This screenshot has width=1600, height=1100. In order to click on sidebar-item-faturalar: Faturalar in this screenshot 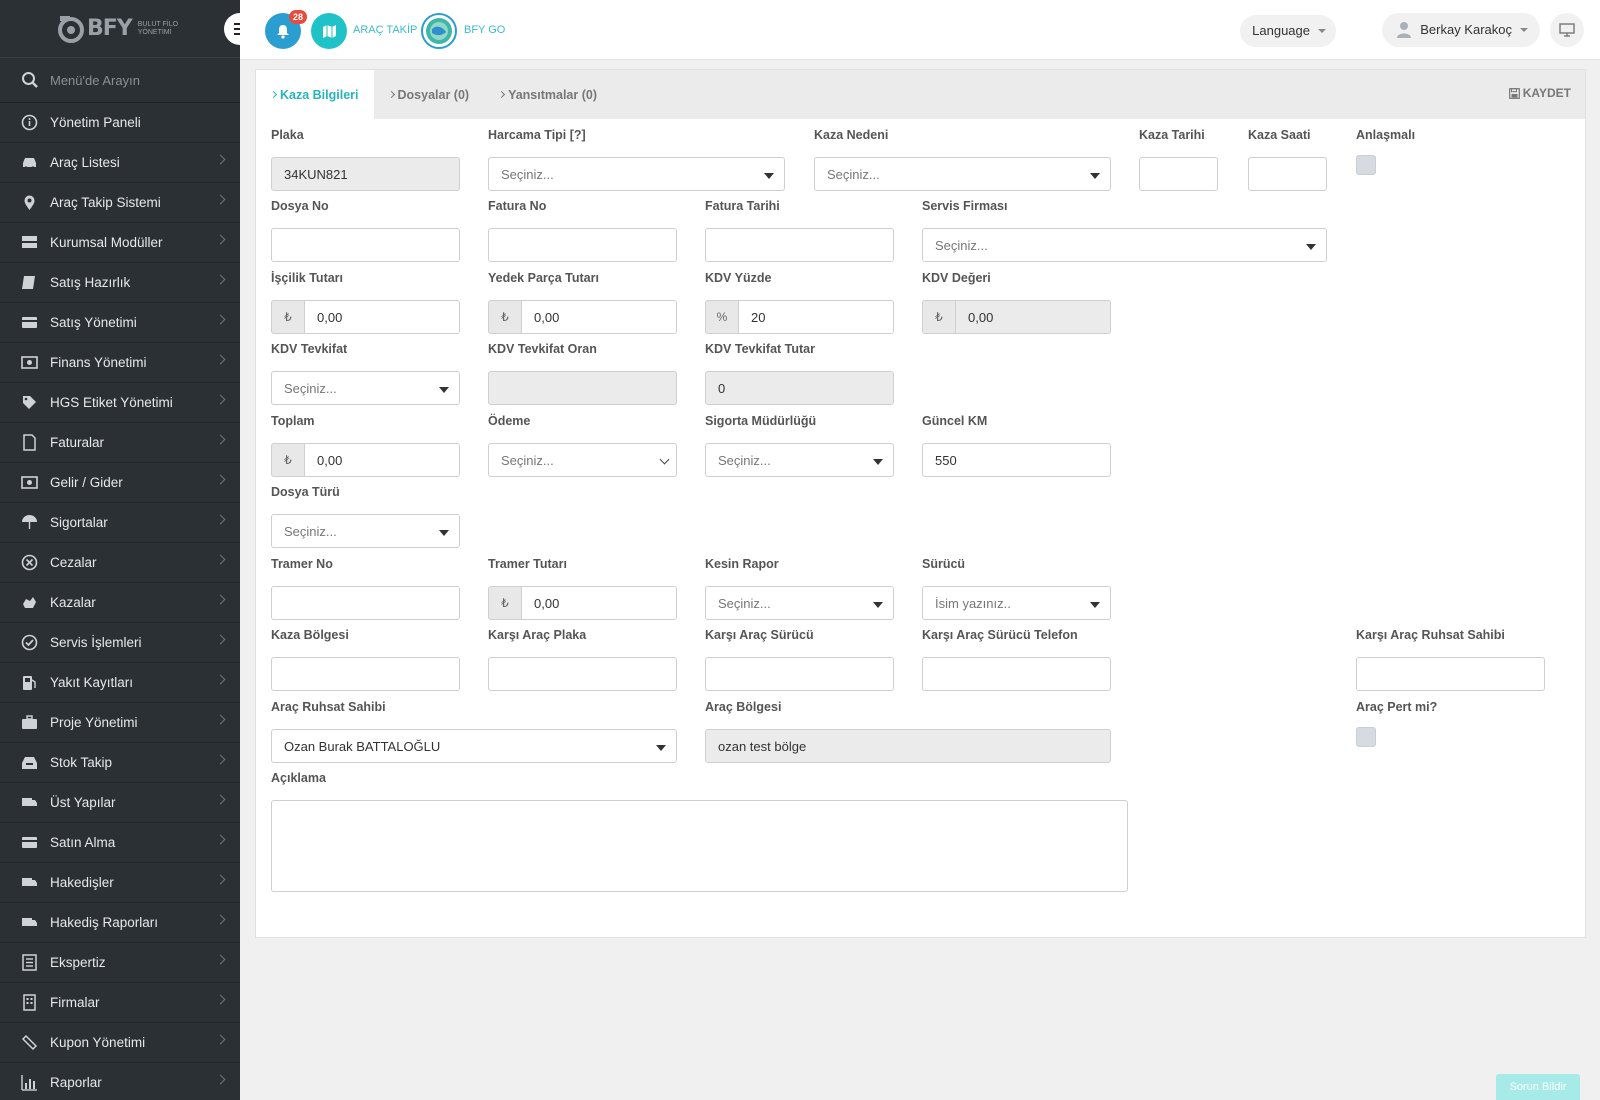, I will do `click(120, 443)`.